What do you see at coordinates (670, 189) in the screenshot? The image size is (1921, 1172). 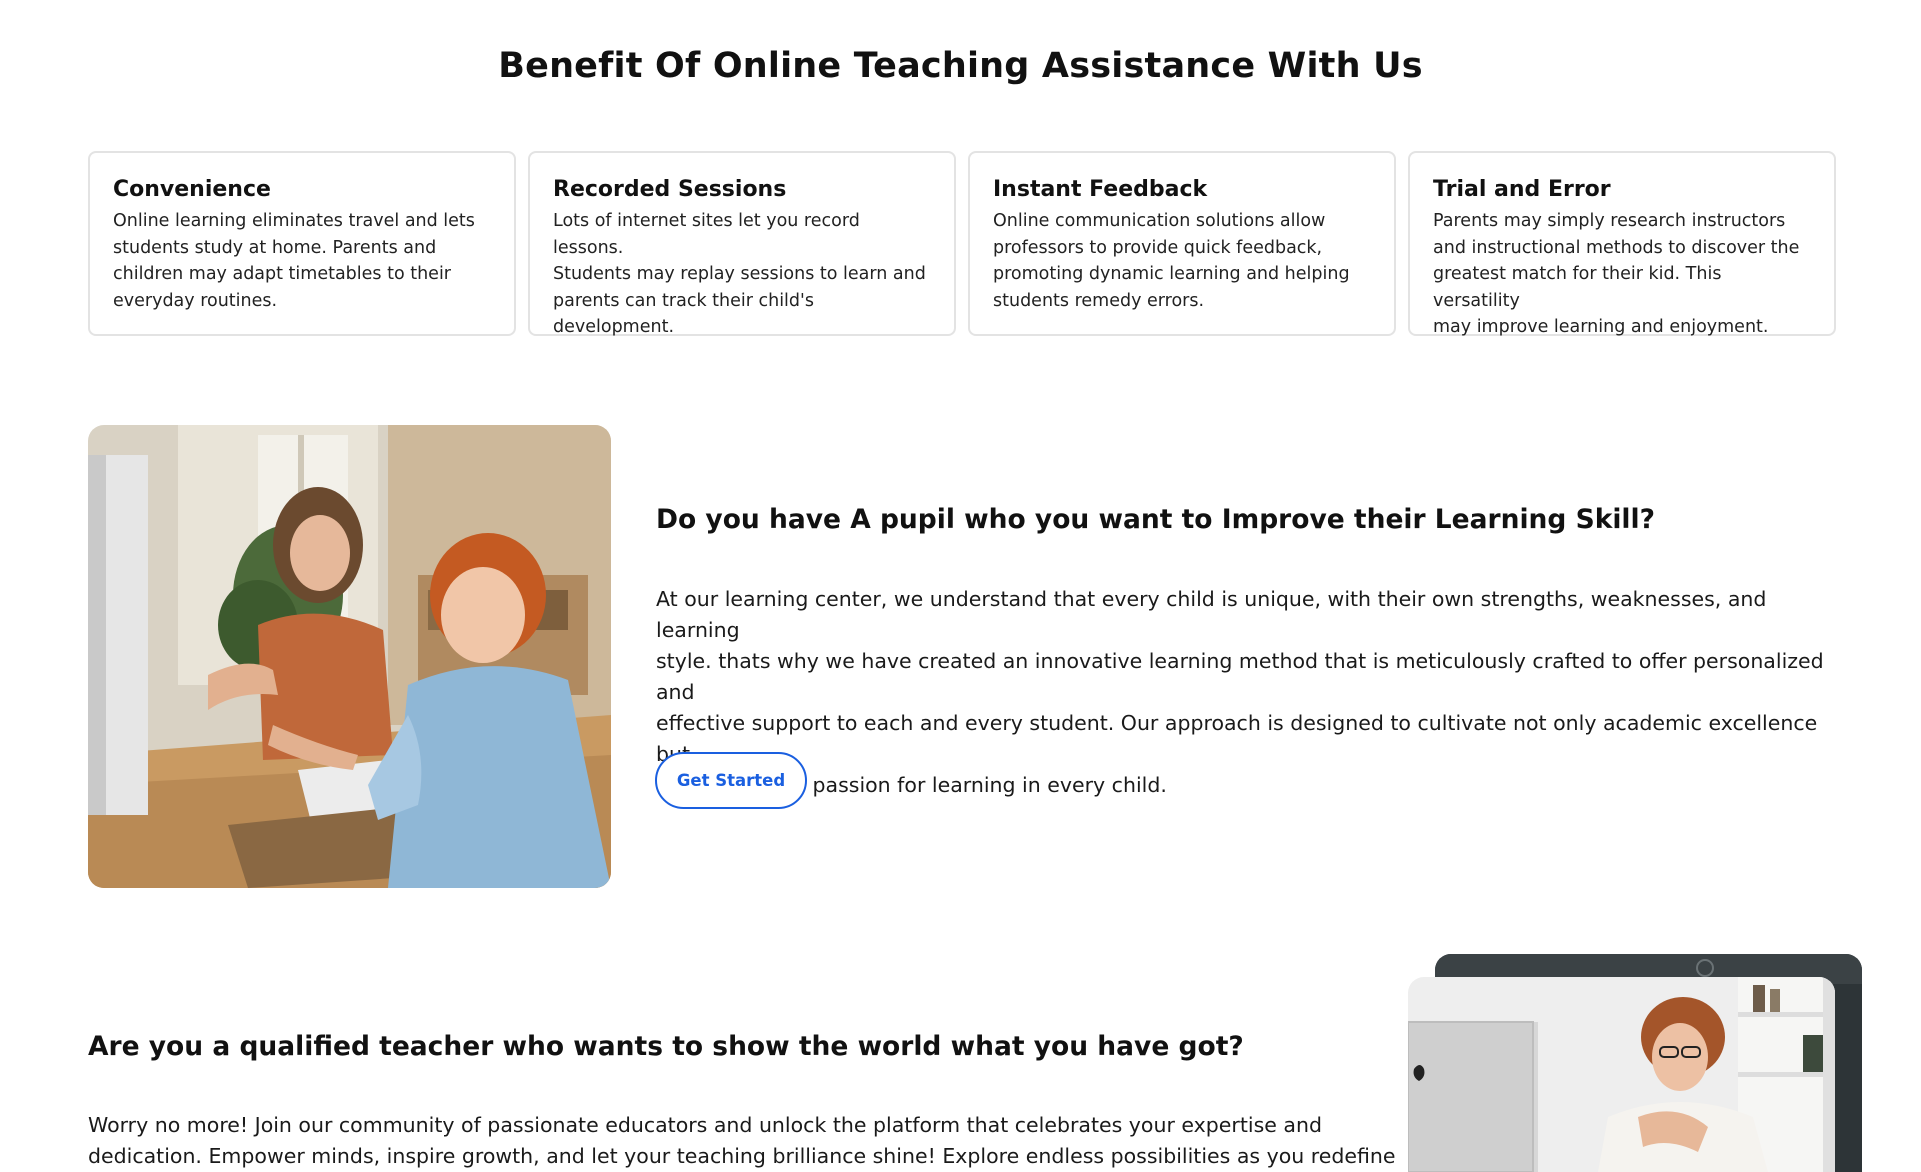 I see `benefit-card-title: Recorded Sessions` at bounding box center [670, 189].